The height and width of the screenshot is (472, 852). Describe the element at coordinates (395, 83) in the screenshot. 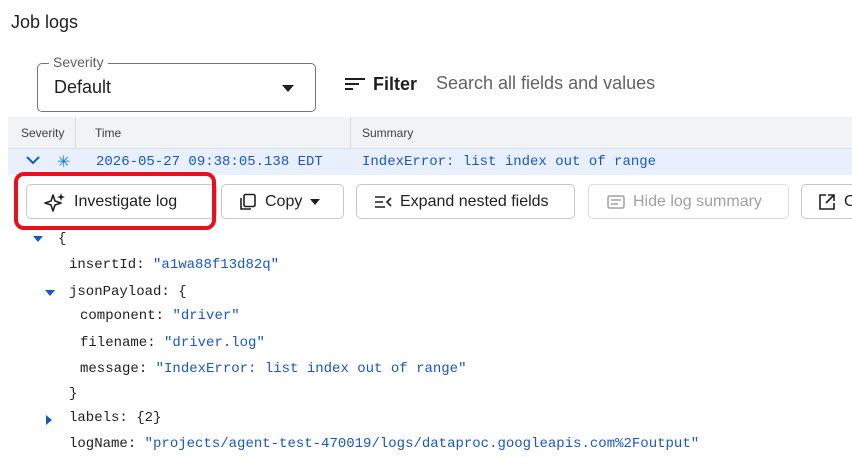

I see `filter-label: Filter` at that location.